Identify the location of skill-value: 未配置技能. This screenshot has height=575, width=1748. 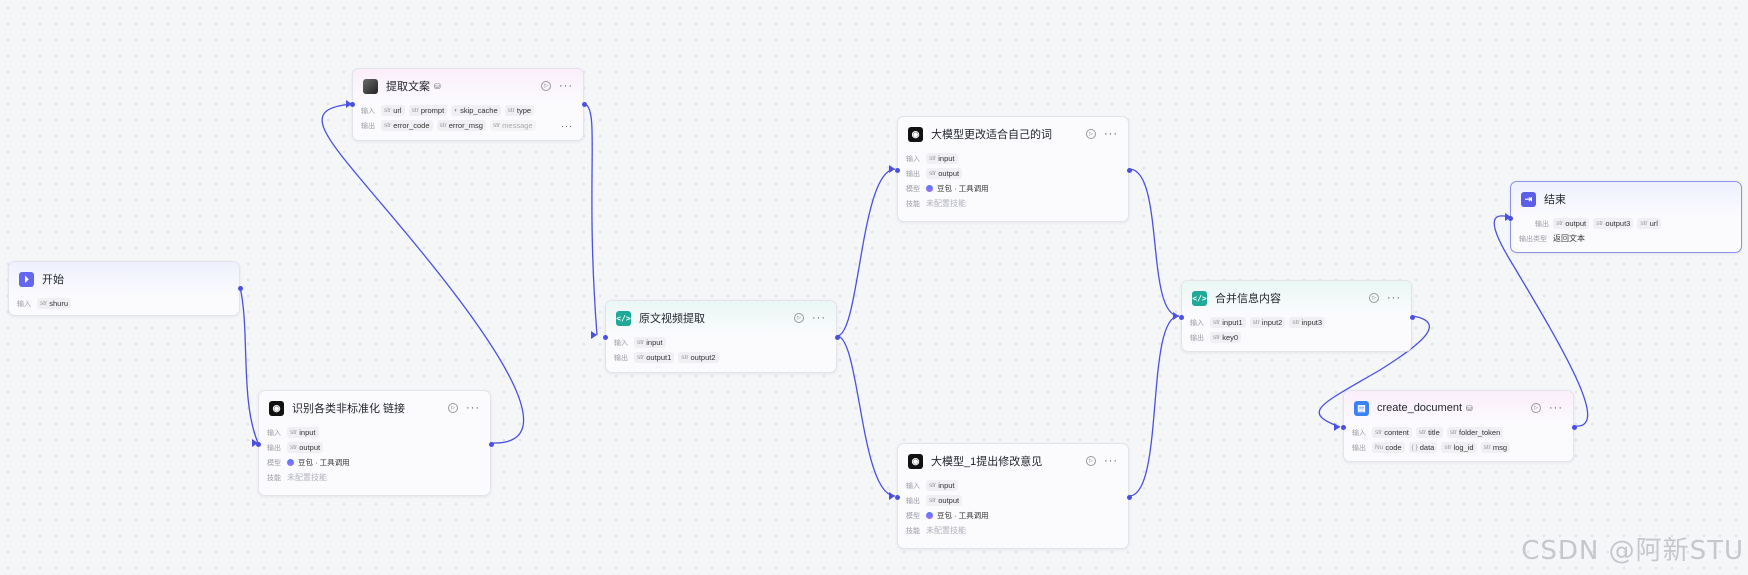
(946, 530).